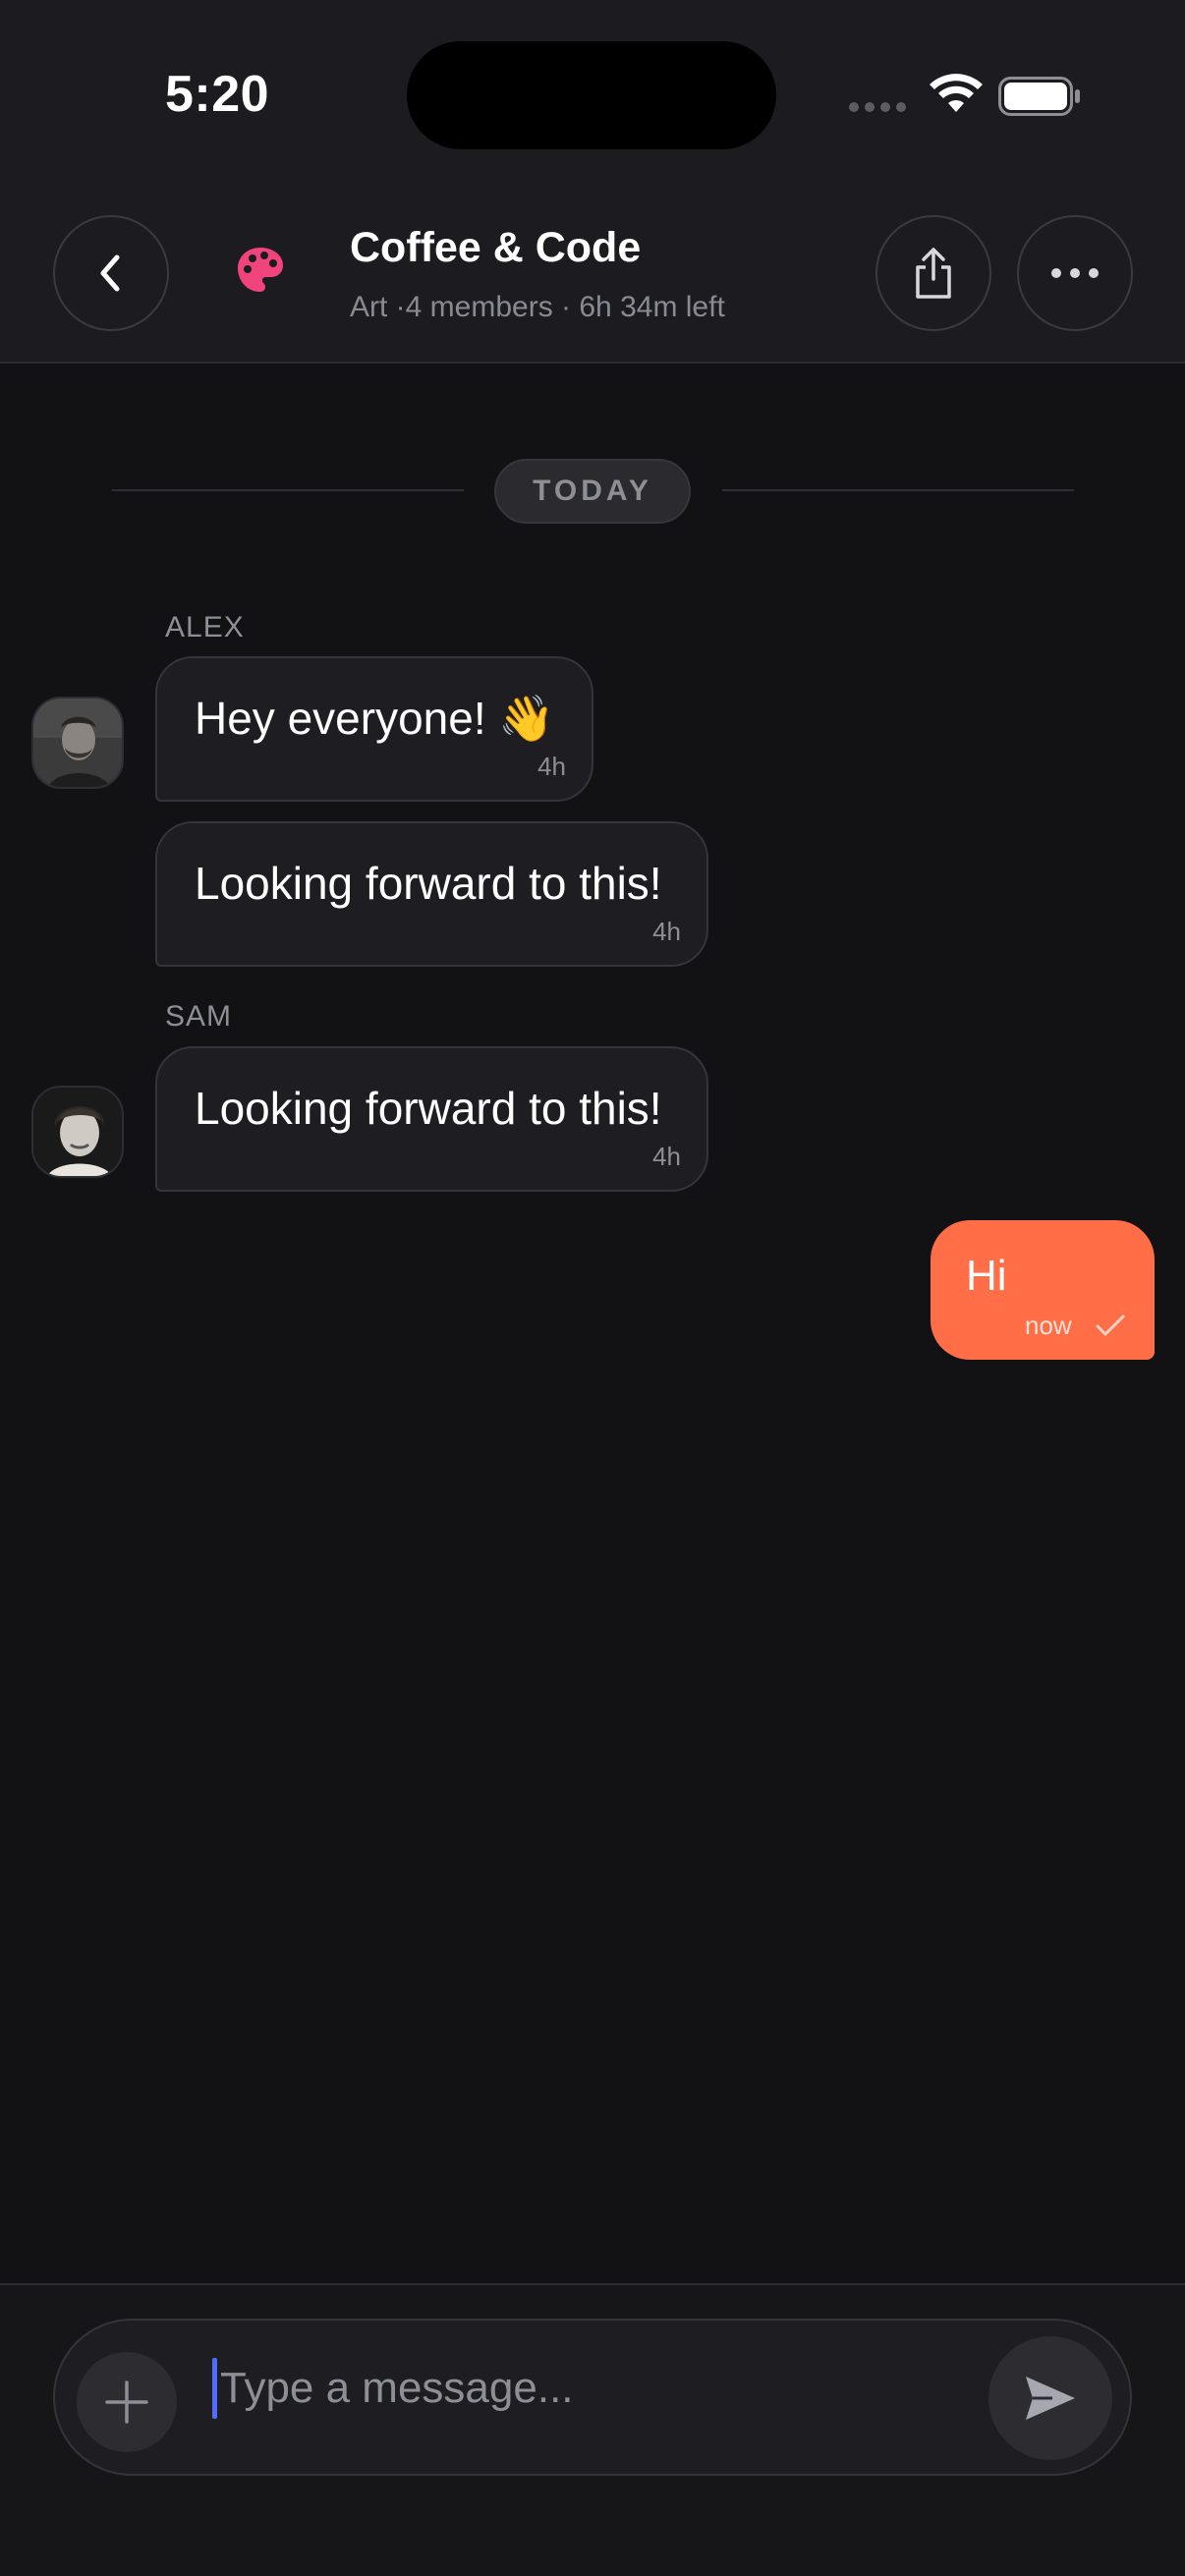  I want to click on date-divider-line-left, so click(288, 490).